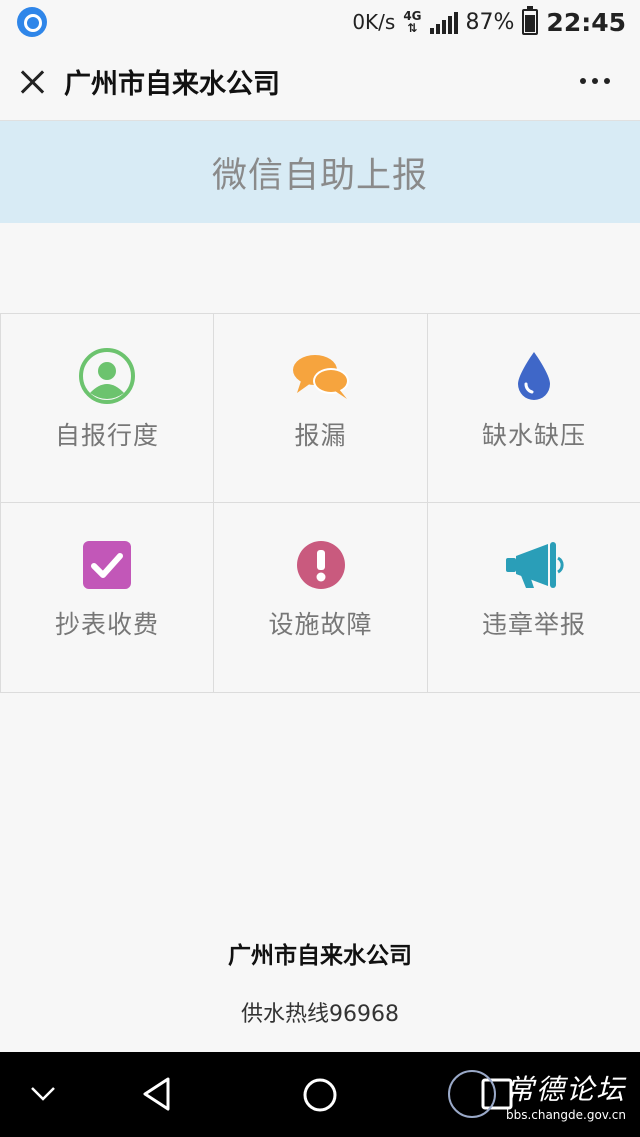  I want to click on exclamation-icon, so click(321, 565).